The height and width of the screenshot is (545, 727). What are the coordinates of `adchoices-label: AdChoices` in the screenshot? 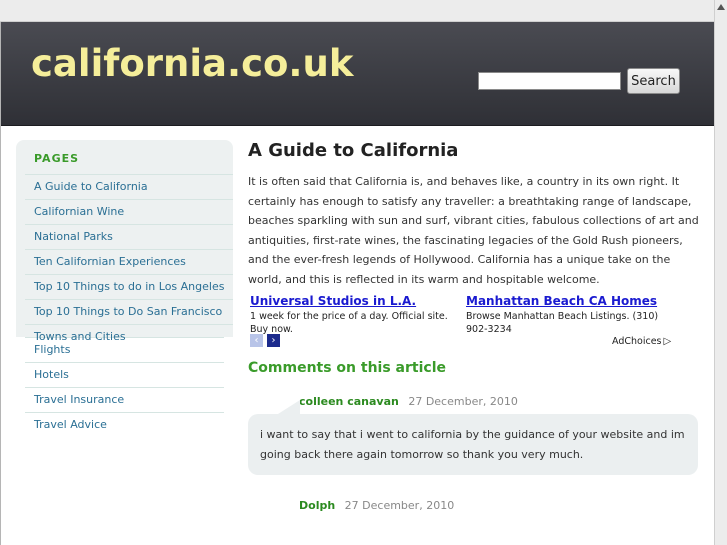 It's located at (637, 341).